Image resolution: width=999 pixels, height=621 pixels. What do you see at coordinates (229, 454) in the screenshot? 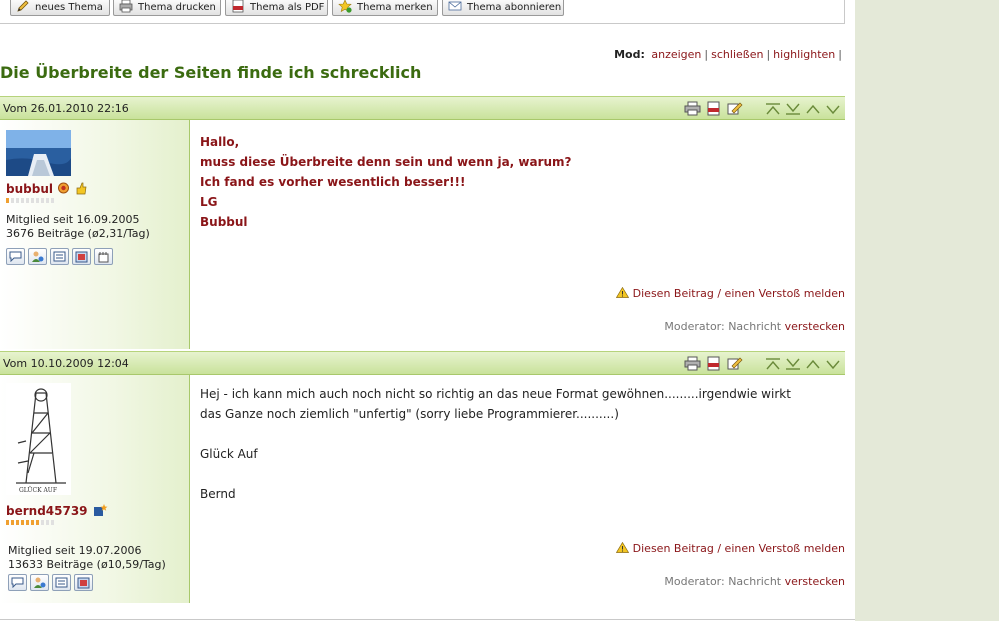
I see `message-line: Glück Auf` at bounding box center [229, 454].